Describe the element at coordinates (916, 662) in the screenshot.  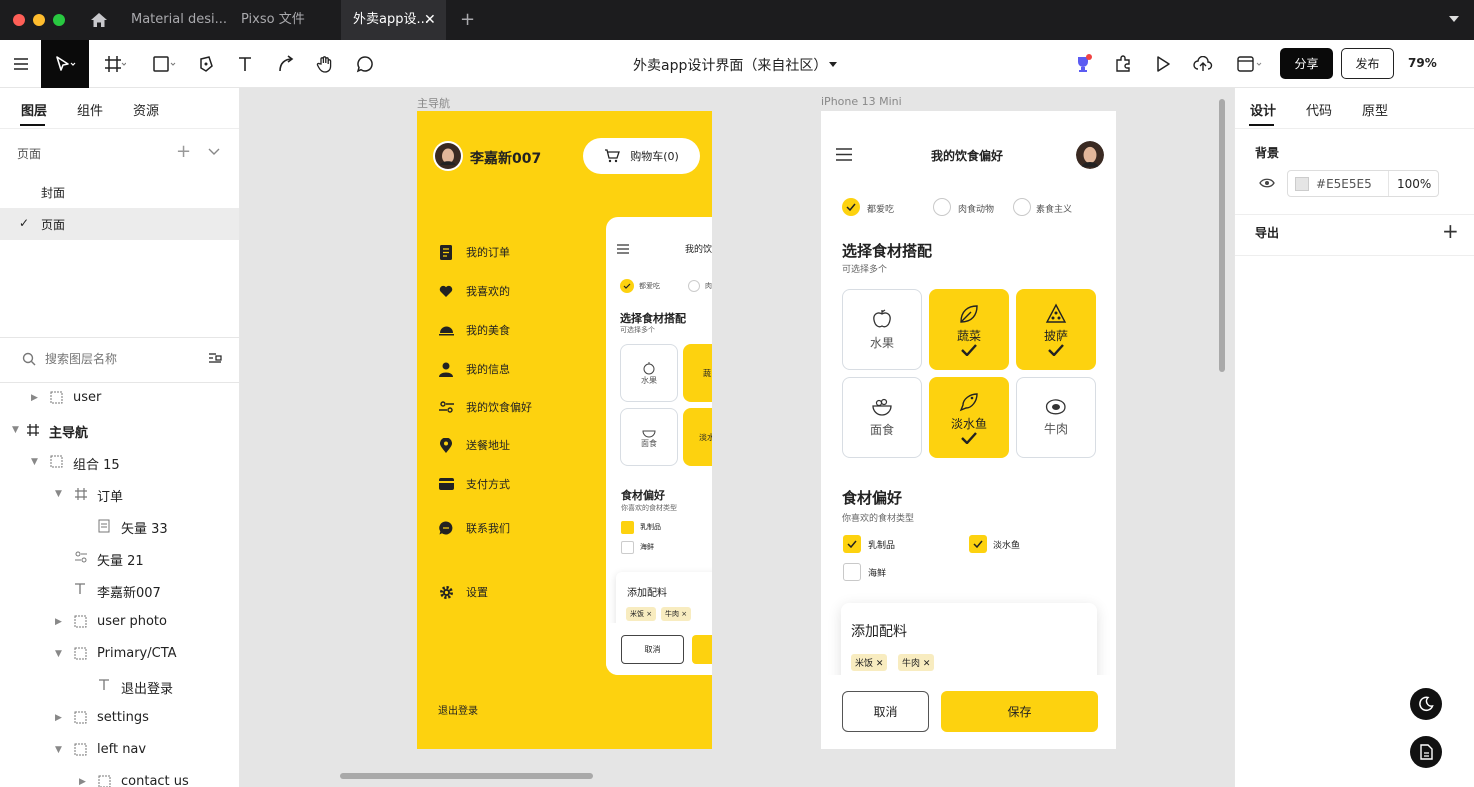
I see `tag-beef: 牛肉 ✕` at that location.